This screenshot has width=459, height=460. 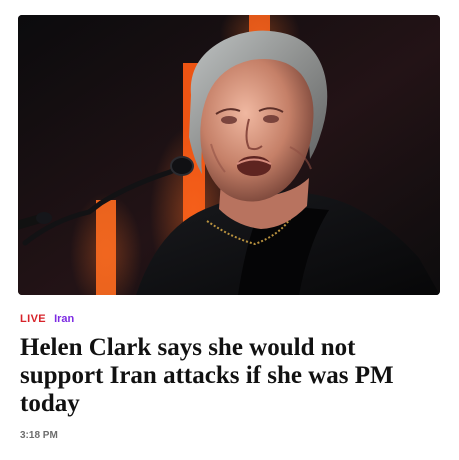 I want to click on live-badge: LIVE, so click(x=33, y=319).